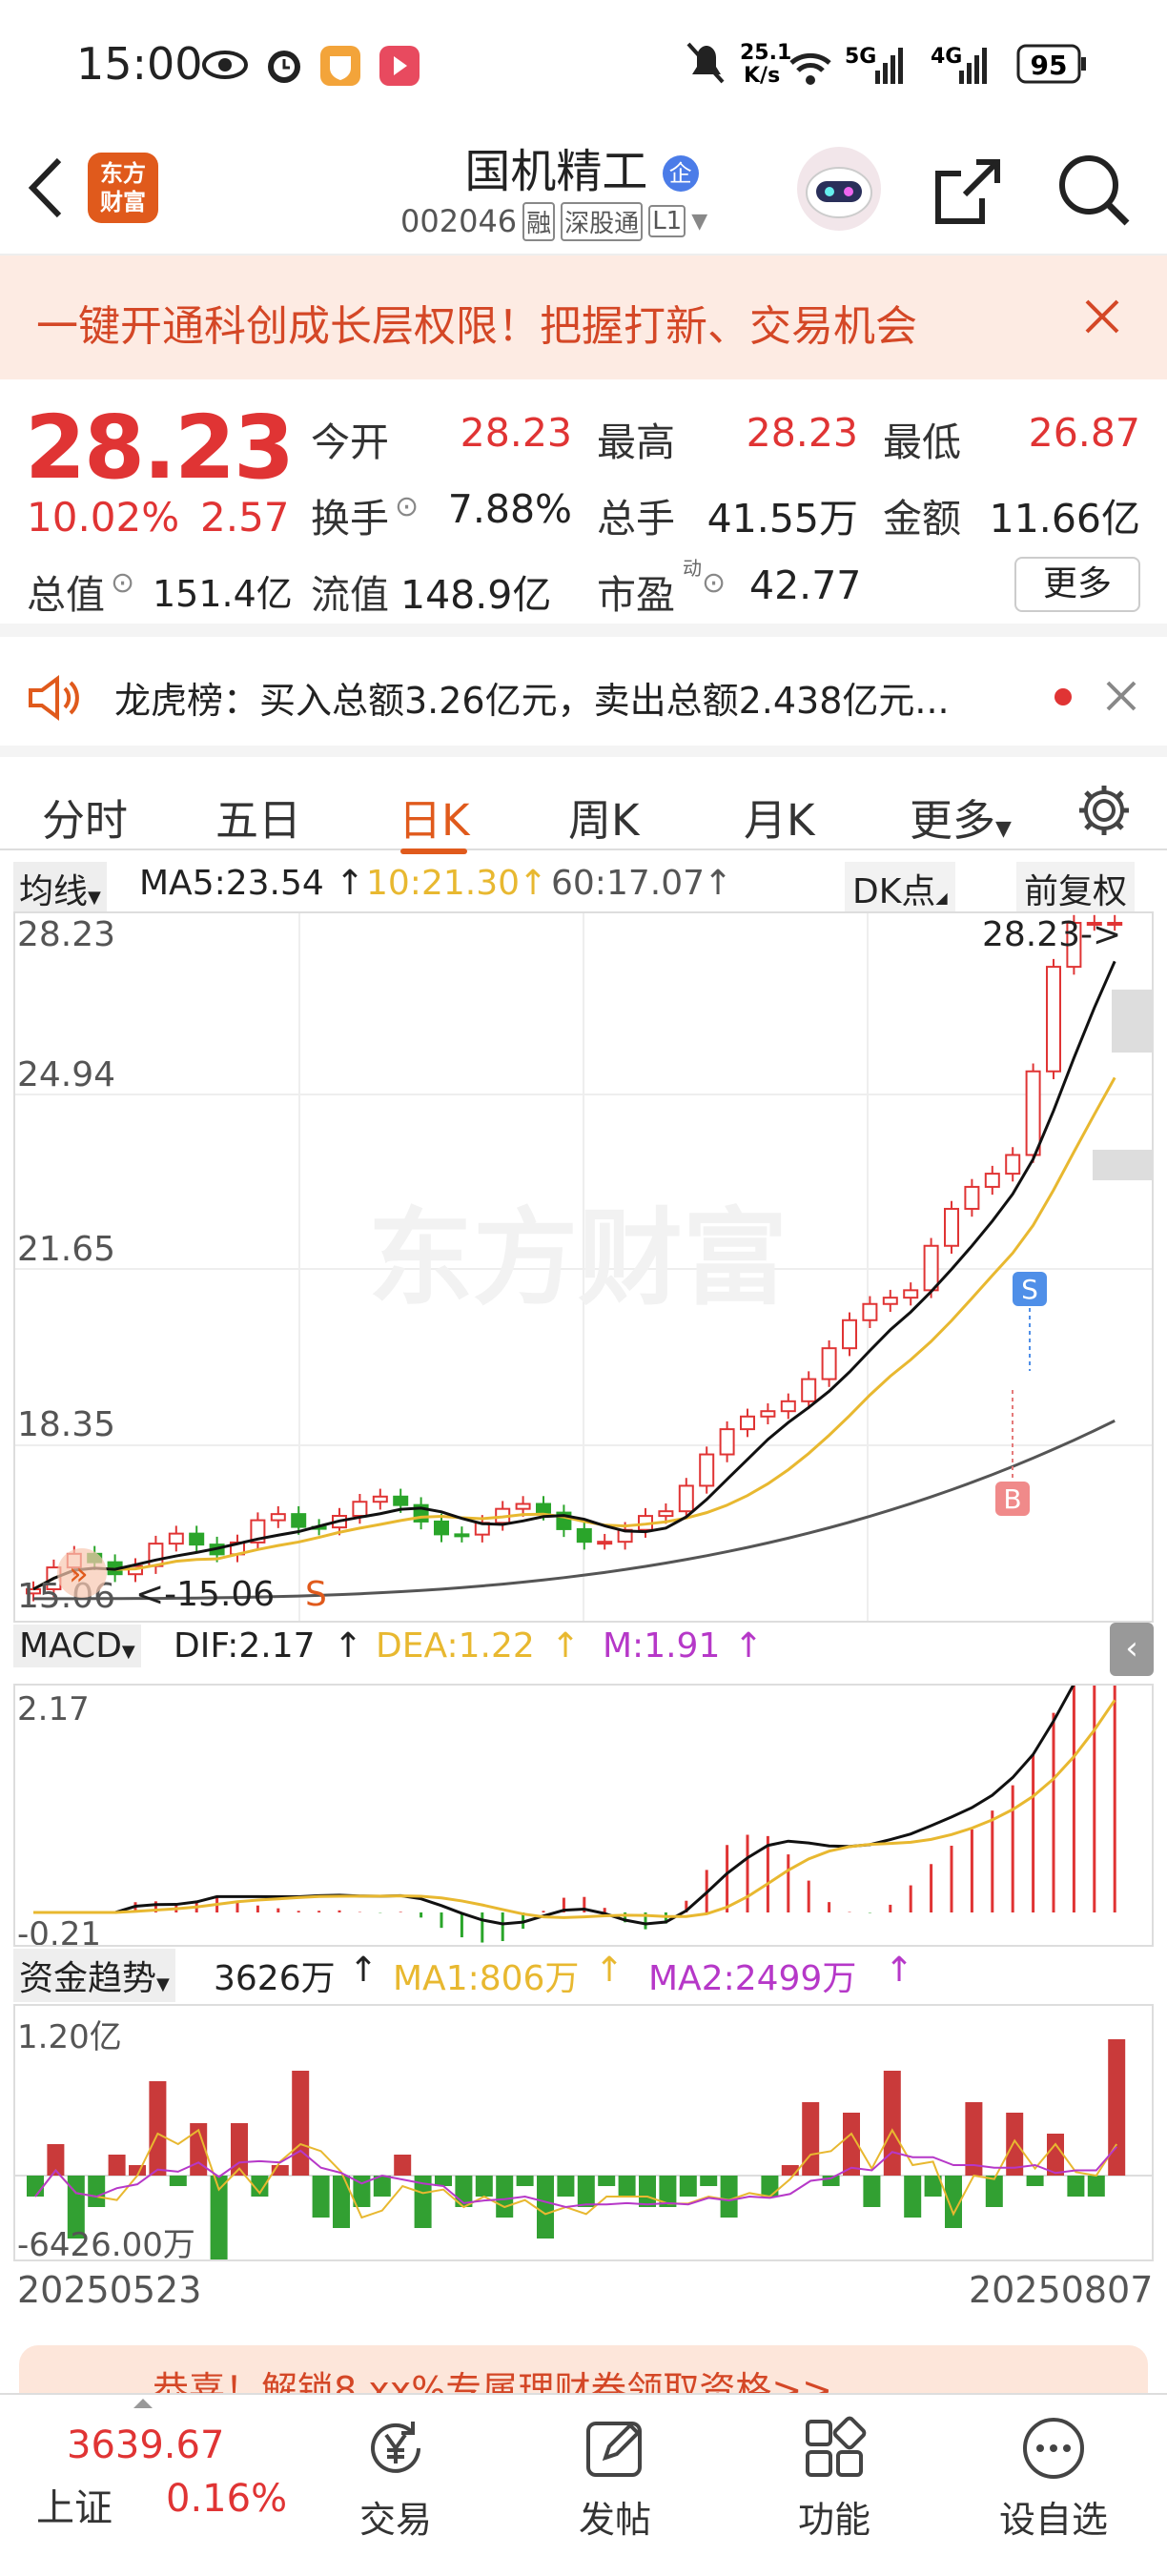 The height and width of the screenshot is (2576, 1167). Describe the element at coordinates (225, 65) in the screenshot. I see `eye-icon` at that location.